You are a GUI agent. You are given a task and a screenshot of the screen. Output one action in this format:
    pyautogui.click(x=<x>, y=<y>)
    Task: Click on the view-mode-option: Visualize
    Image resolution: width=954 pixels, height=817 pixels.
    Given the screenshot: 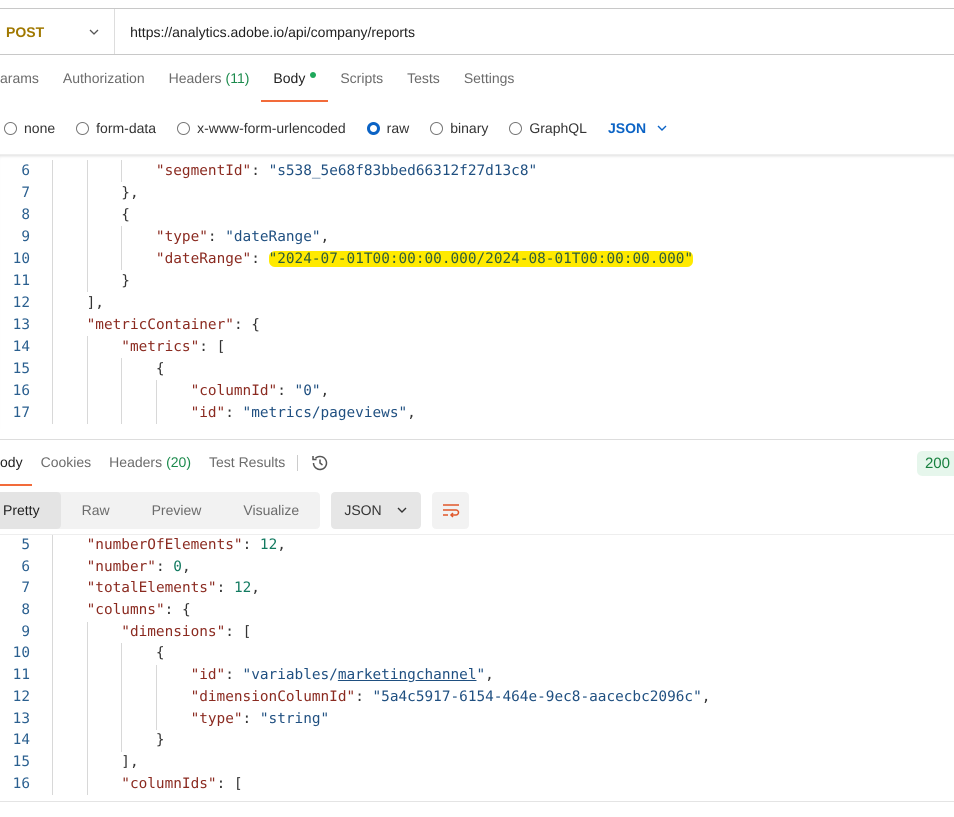 What is the action you would take?
    pyautogui.click(x=271, y=510)
    